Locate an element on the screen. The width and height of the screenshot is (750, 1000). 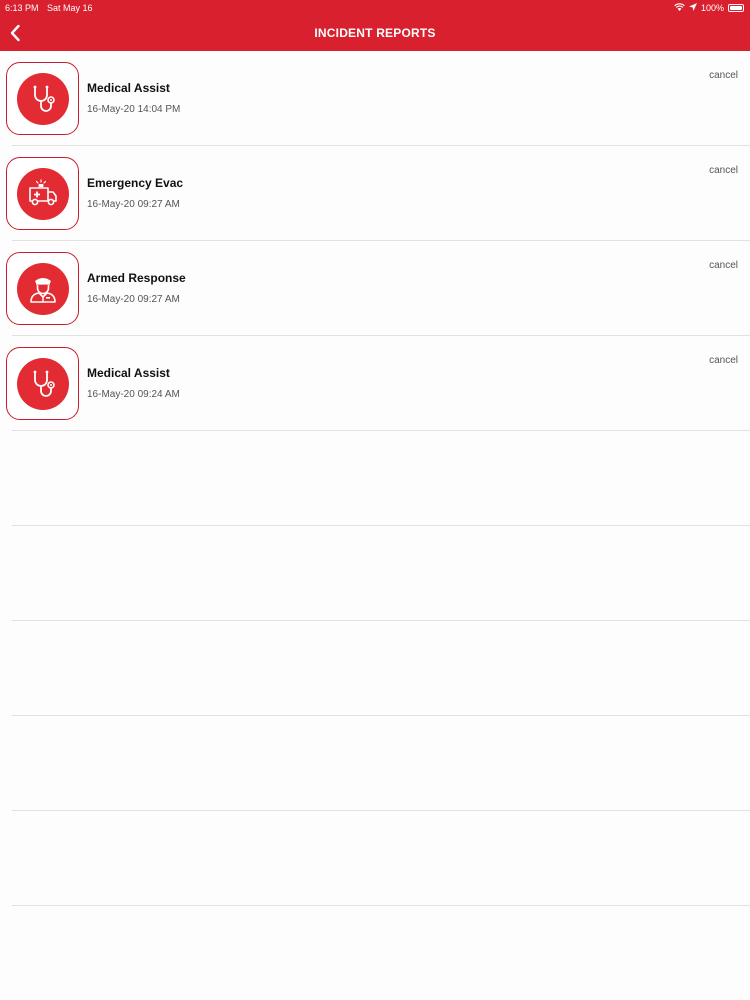
status-indicators: 100% is located at coordinates (709, 8).